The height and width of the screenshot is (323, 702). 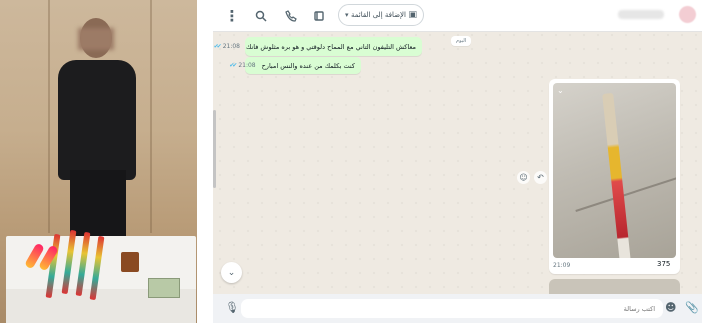 I want to click on message-input, so click(x=452, y=308).